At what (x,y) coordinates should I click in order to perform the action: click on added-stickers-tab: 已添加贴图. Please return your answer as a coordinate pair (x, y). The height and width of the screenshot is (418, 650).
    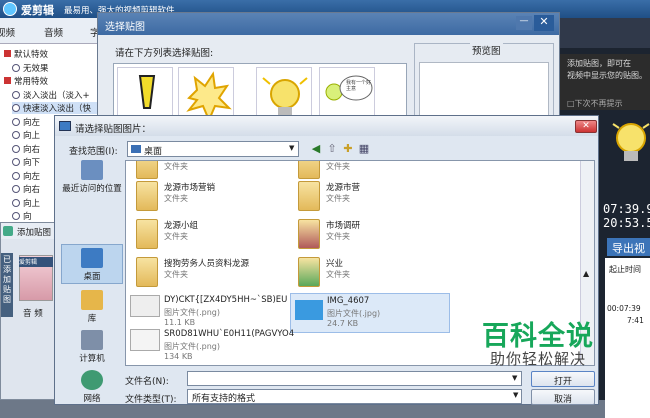
    Looking at the image, I should click on (7, 285).